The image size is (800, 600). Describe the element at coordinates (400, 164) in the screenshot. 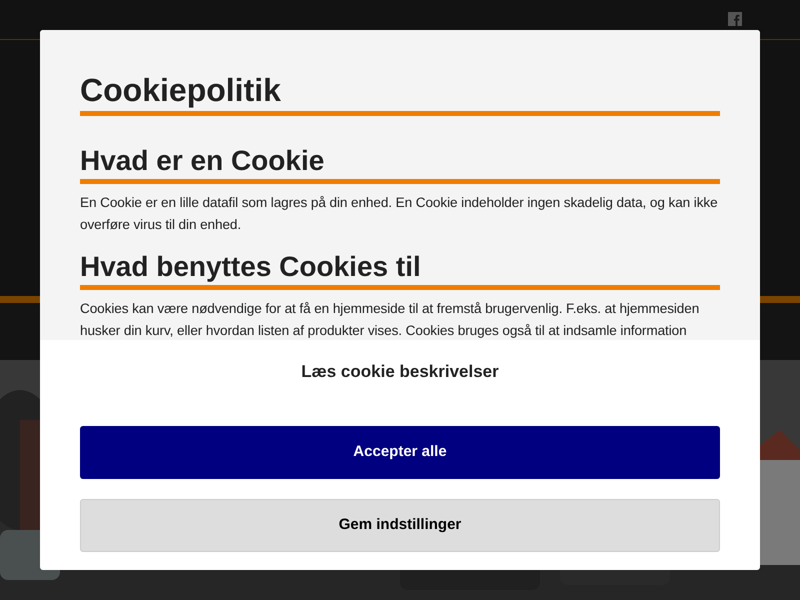

I see `section-heading: Hvad er en Cookie` at that location.